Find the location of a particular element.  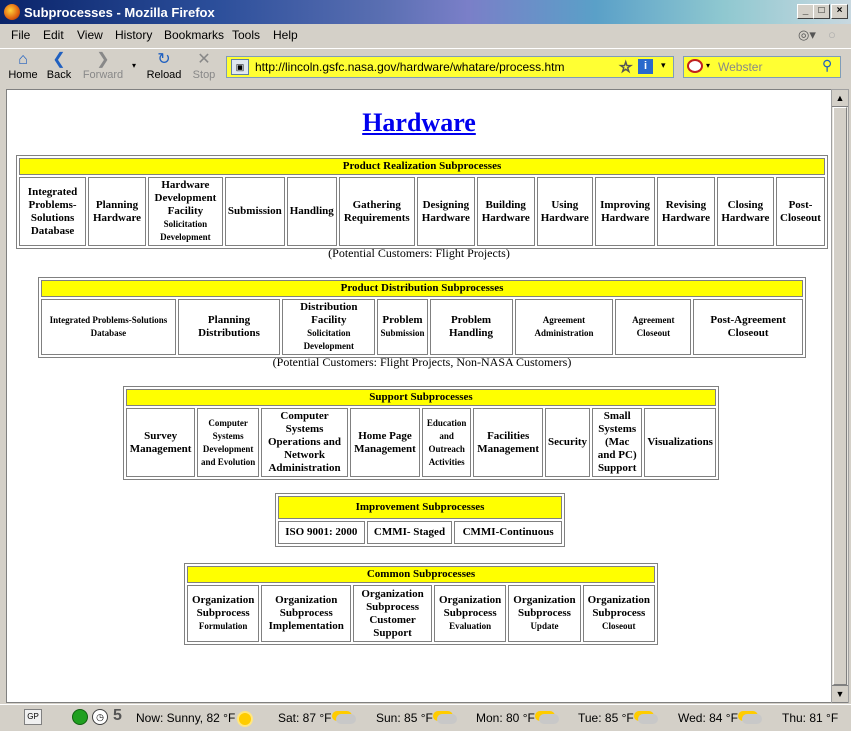

bookmark-star-icon: ☆ is located at coordinates (625, 67).